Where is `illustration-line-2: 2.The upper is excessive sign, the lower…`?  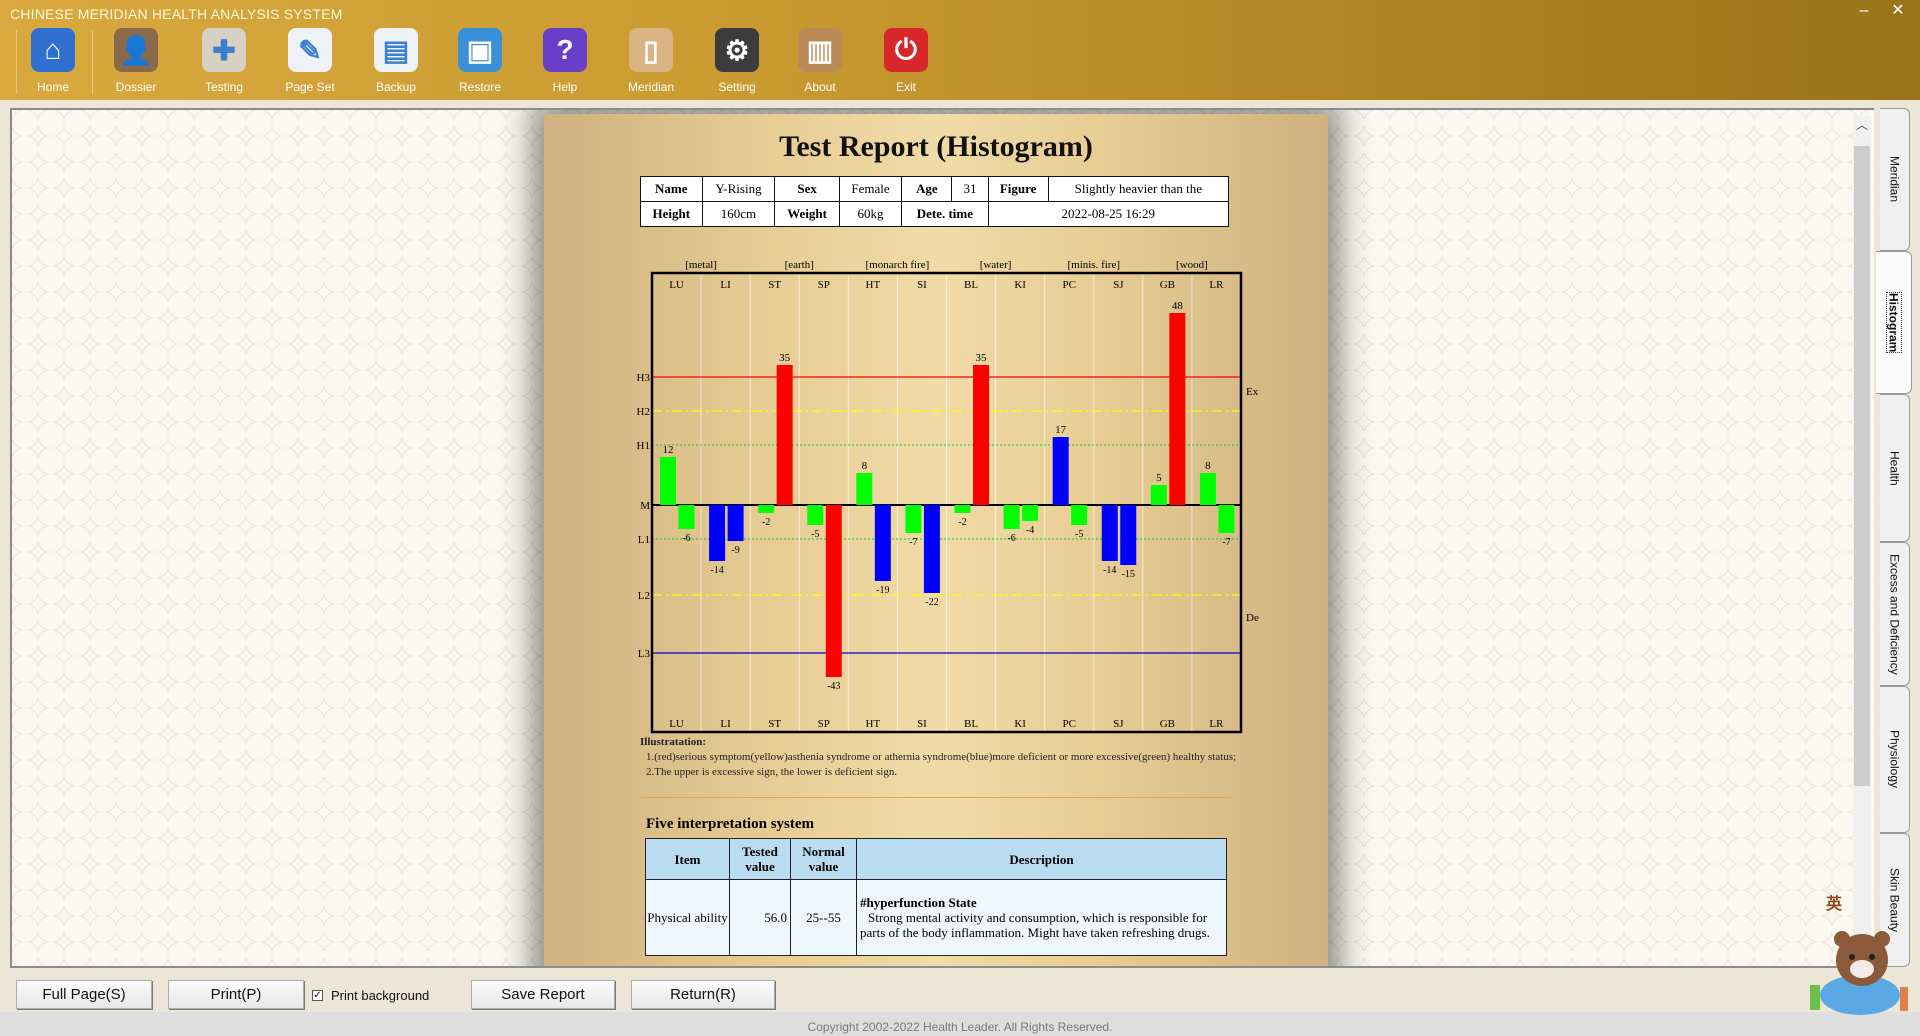 illustration-line-2: 2.The upper is excessive sign, the lower… is located at coordinates (772, 772).